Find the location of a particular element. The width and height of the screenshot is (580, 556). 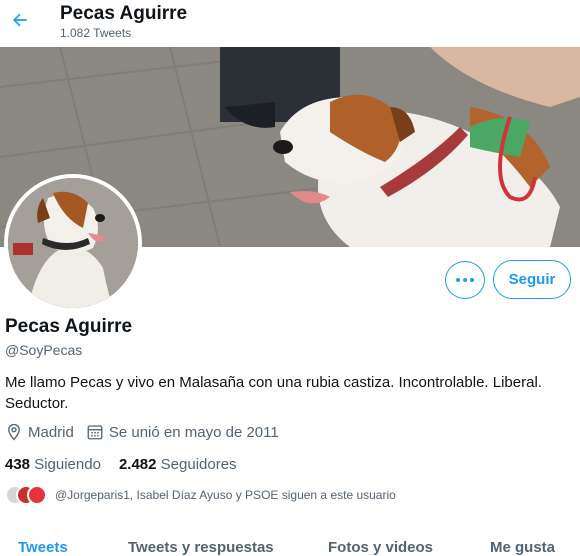

following-count: 438 is located at coordinates (18, 464).